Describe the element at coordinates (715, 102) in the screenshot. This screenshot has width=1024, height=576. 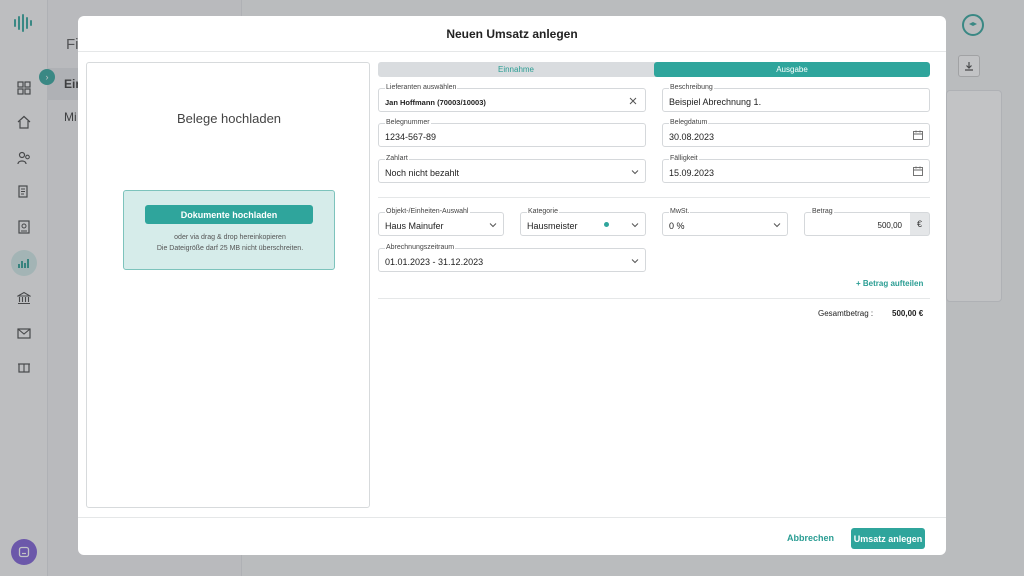
I see `description-value: Beispiel Abrechnung 1.` at that location.